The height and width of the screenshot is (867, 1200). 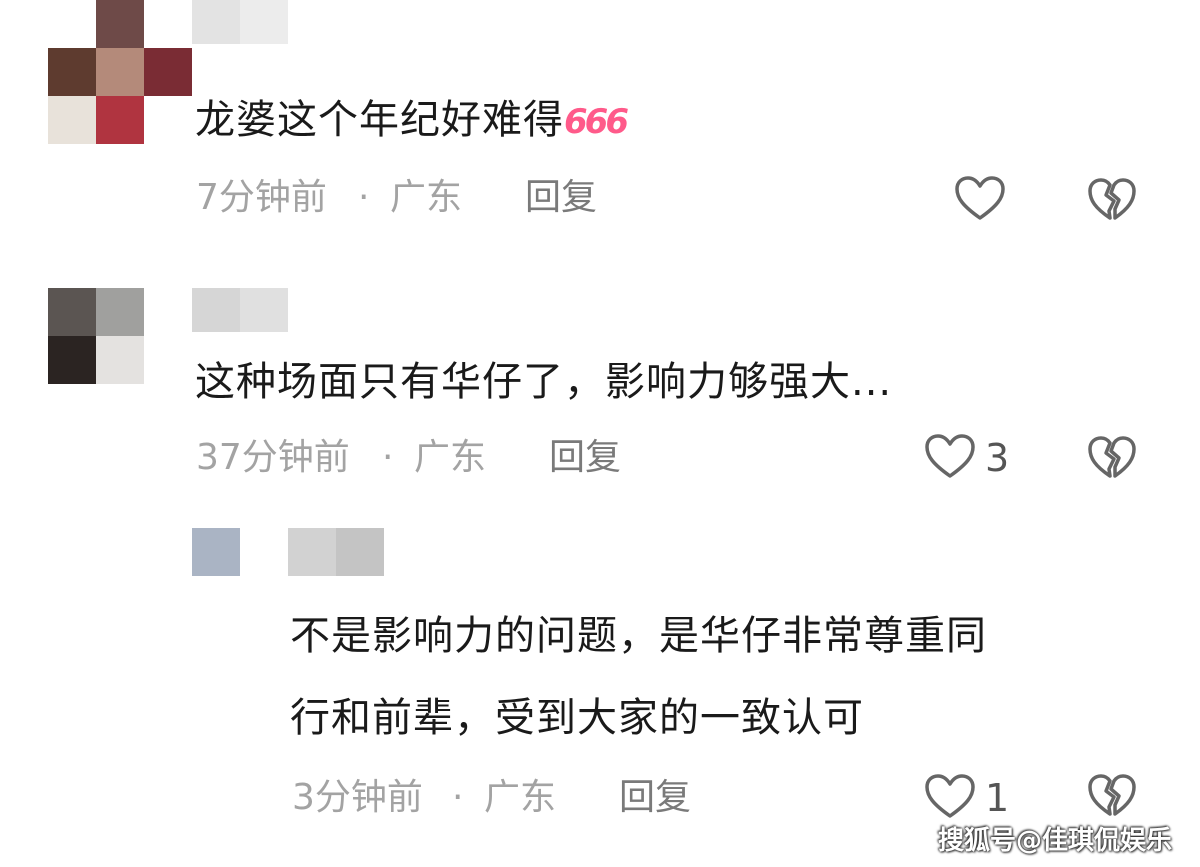 I want to click on comment-time: 3分钟前, so click(x=357, y=797).